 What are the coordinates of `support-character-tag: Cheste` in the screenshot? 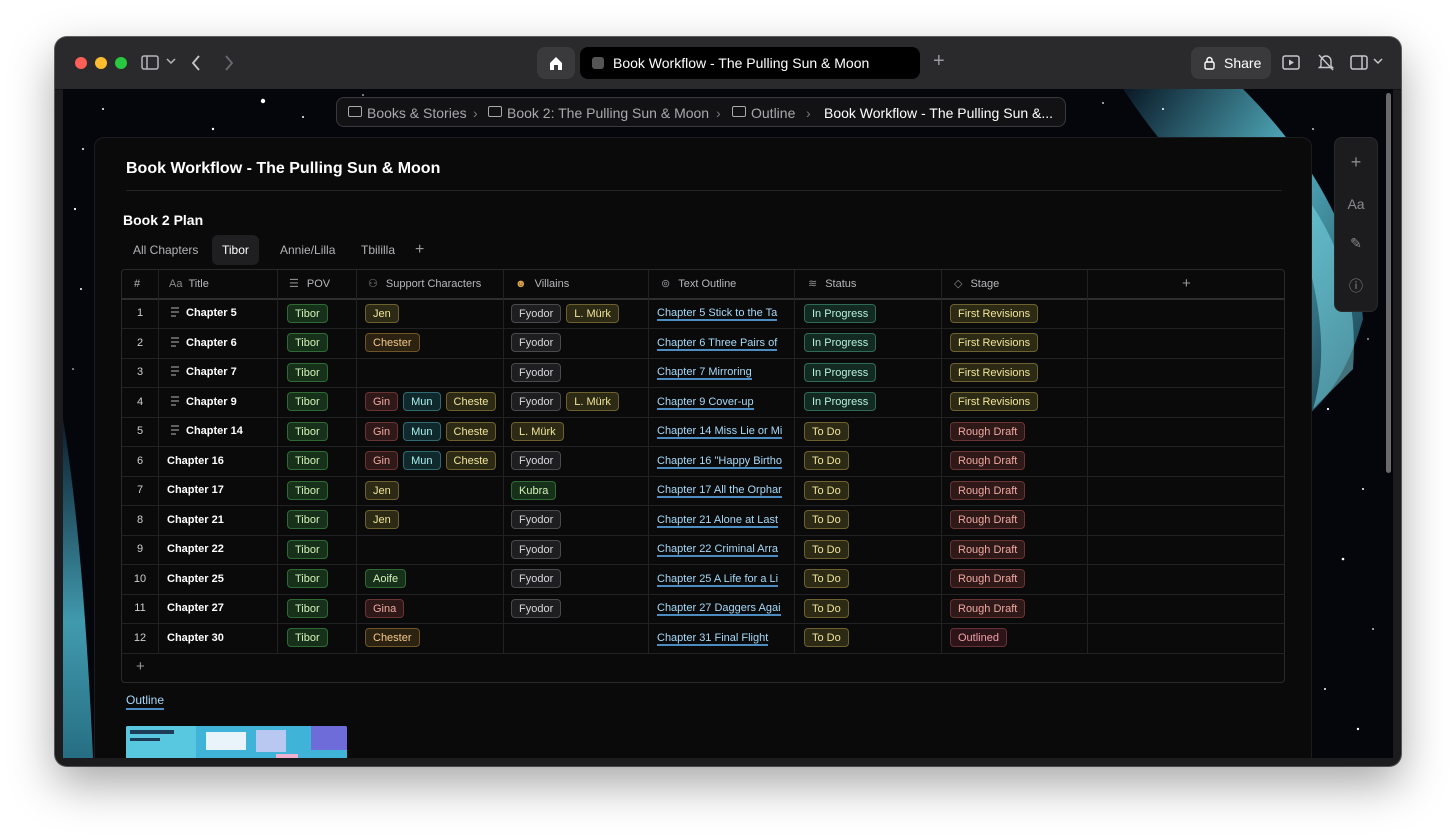 It's located at (471, 431).